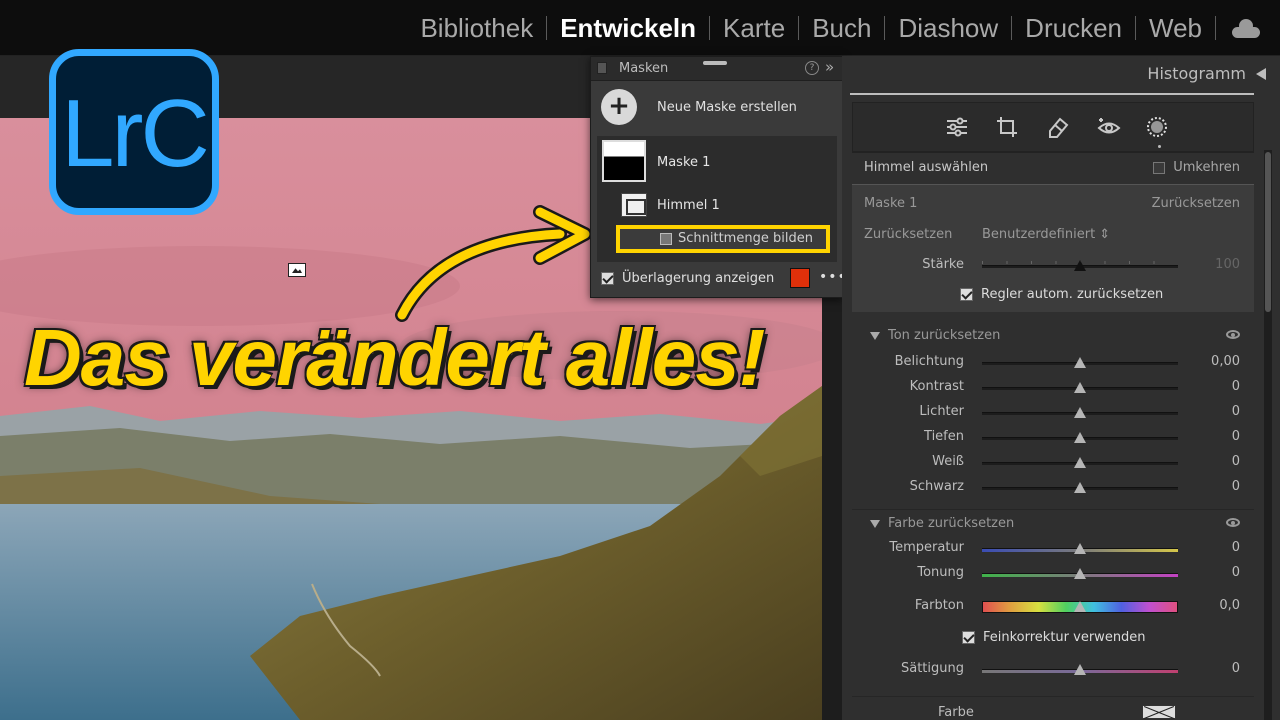 Image resolution: width=1280 pixels, height=720 pixels. What do you see at coordinates (1157, 127) in the screenshot?
I see `masking-icon` at bounding box center [1157, 127].